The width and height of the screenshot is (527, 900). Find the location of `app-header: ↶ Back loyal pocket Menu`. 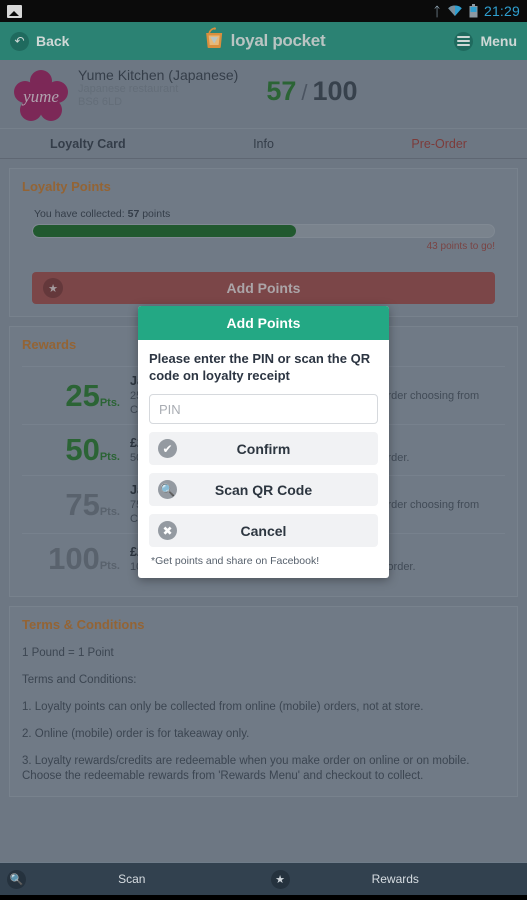

app-header: ↶ Back loyal pocket Menu is located at coordinates (263, 41).